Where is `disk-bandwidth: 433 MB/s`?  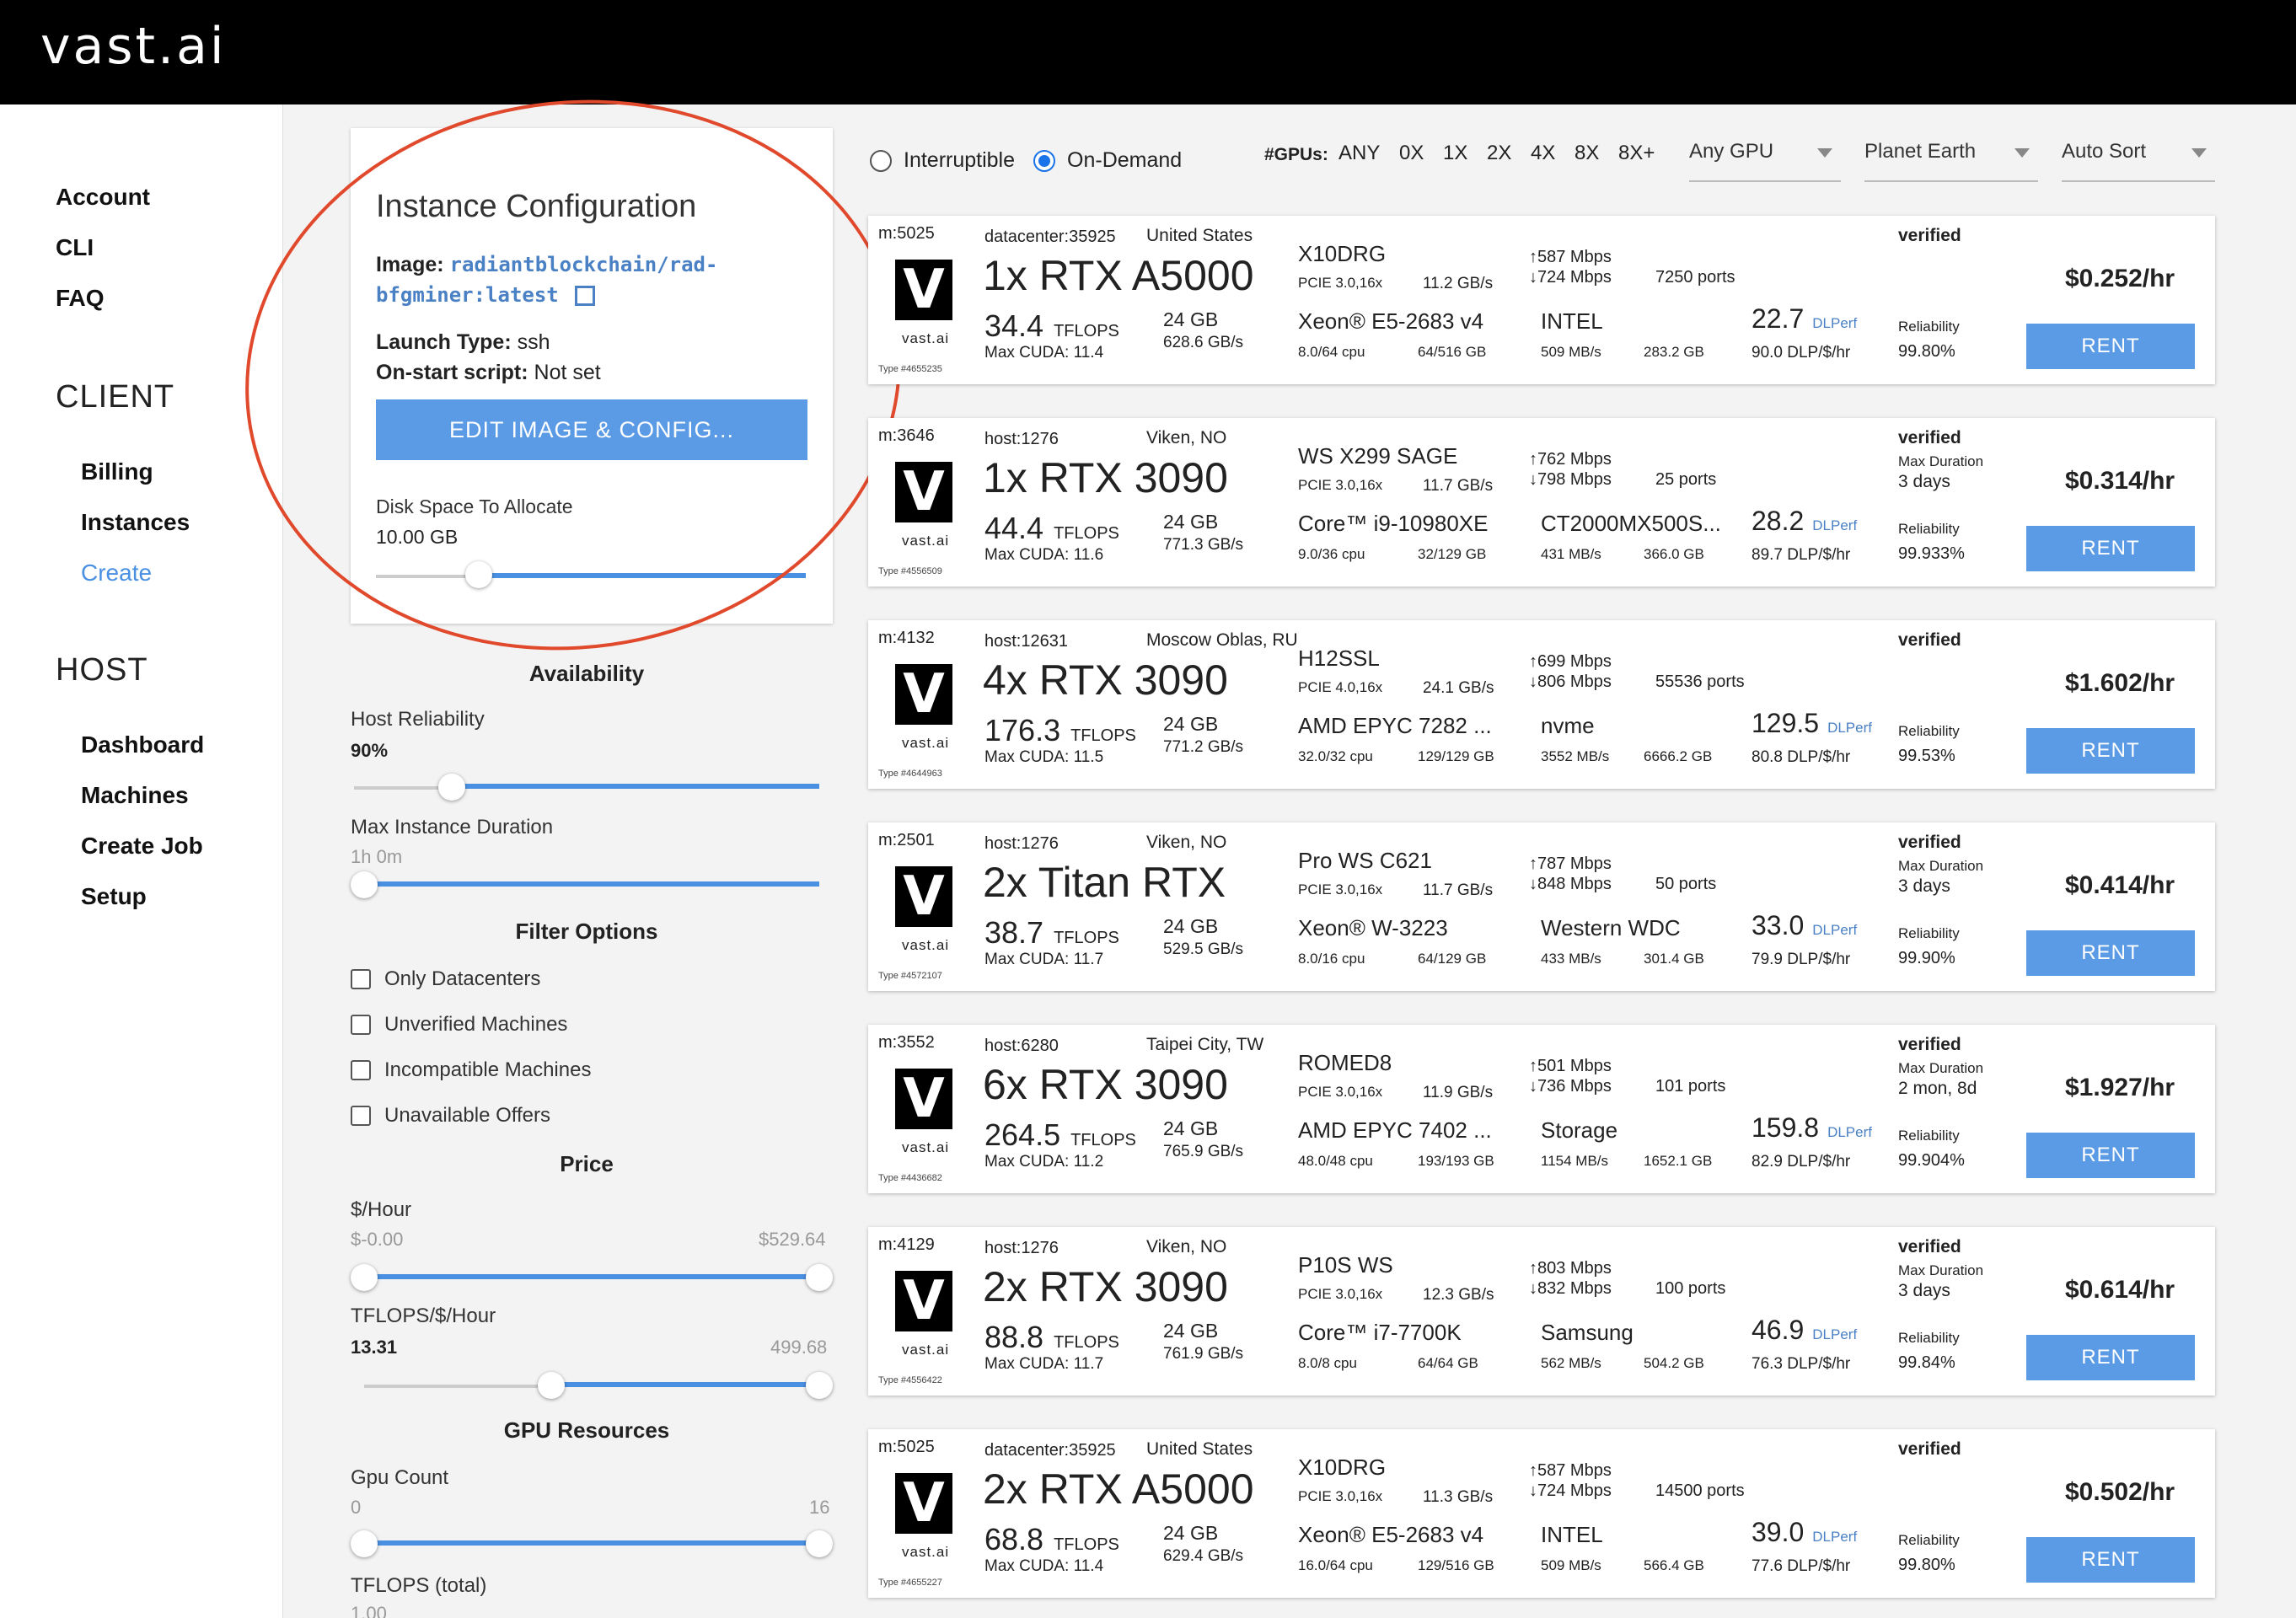
disk-bandwidth: 433 MB/s is located at coordinates (1571, 959).